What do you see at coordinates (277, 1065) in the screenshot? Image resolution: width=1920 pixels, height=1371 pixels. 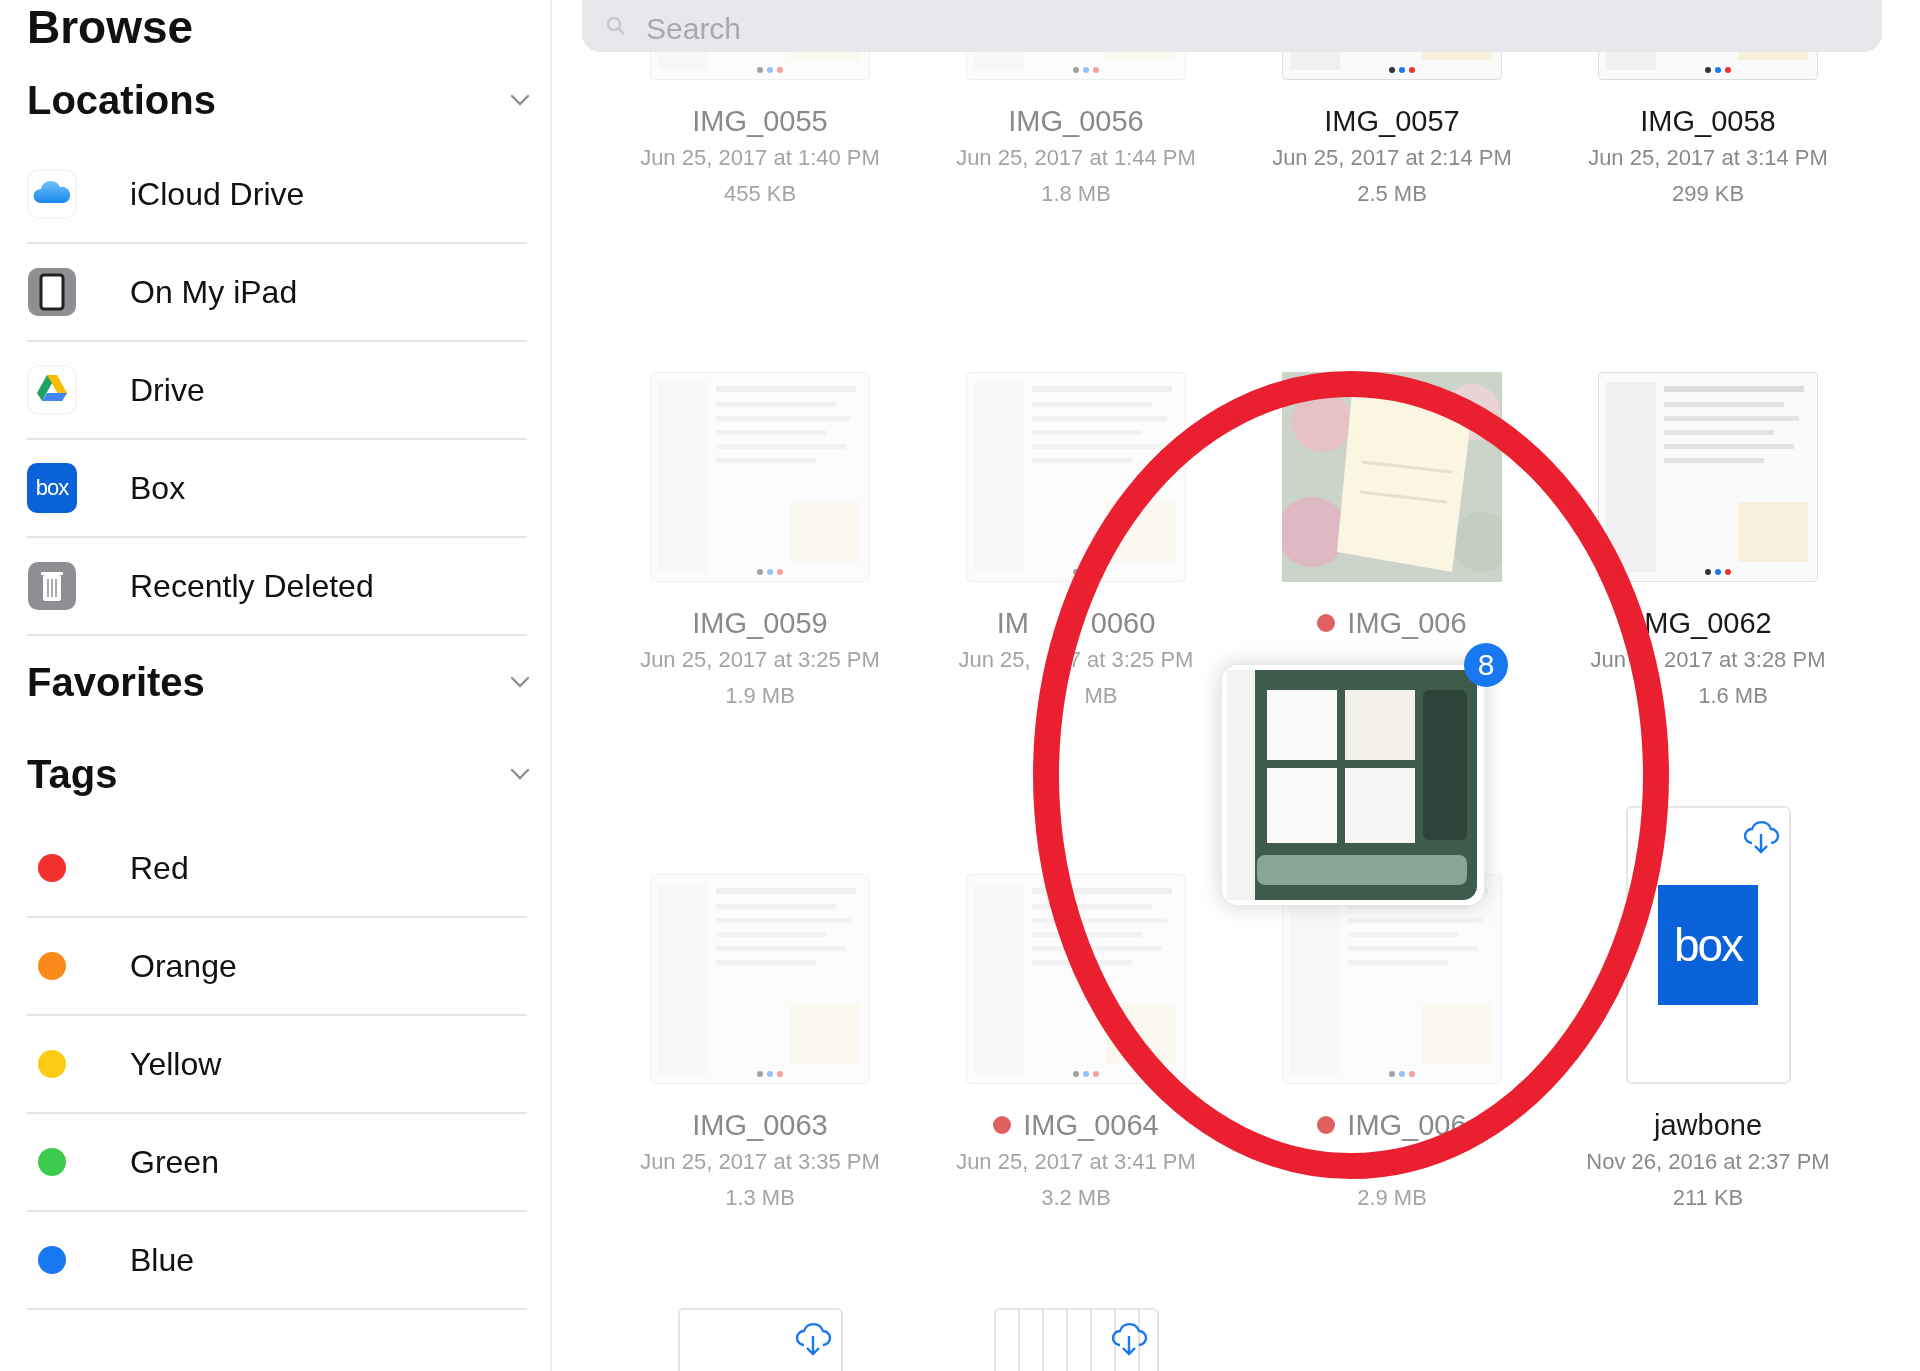 I see `sidebar-item: Yellow` at bounding box center [277, 1065].